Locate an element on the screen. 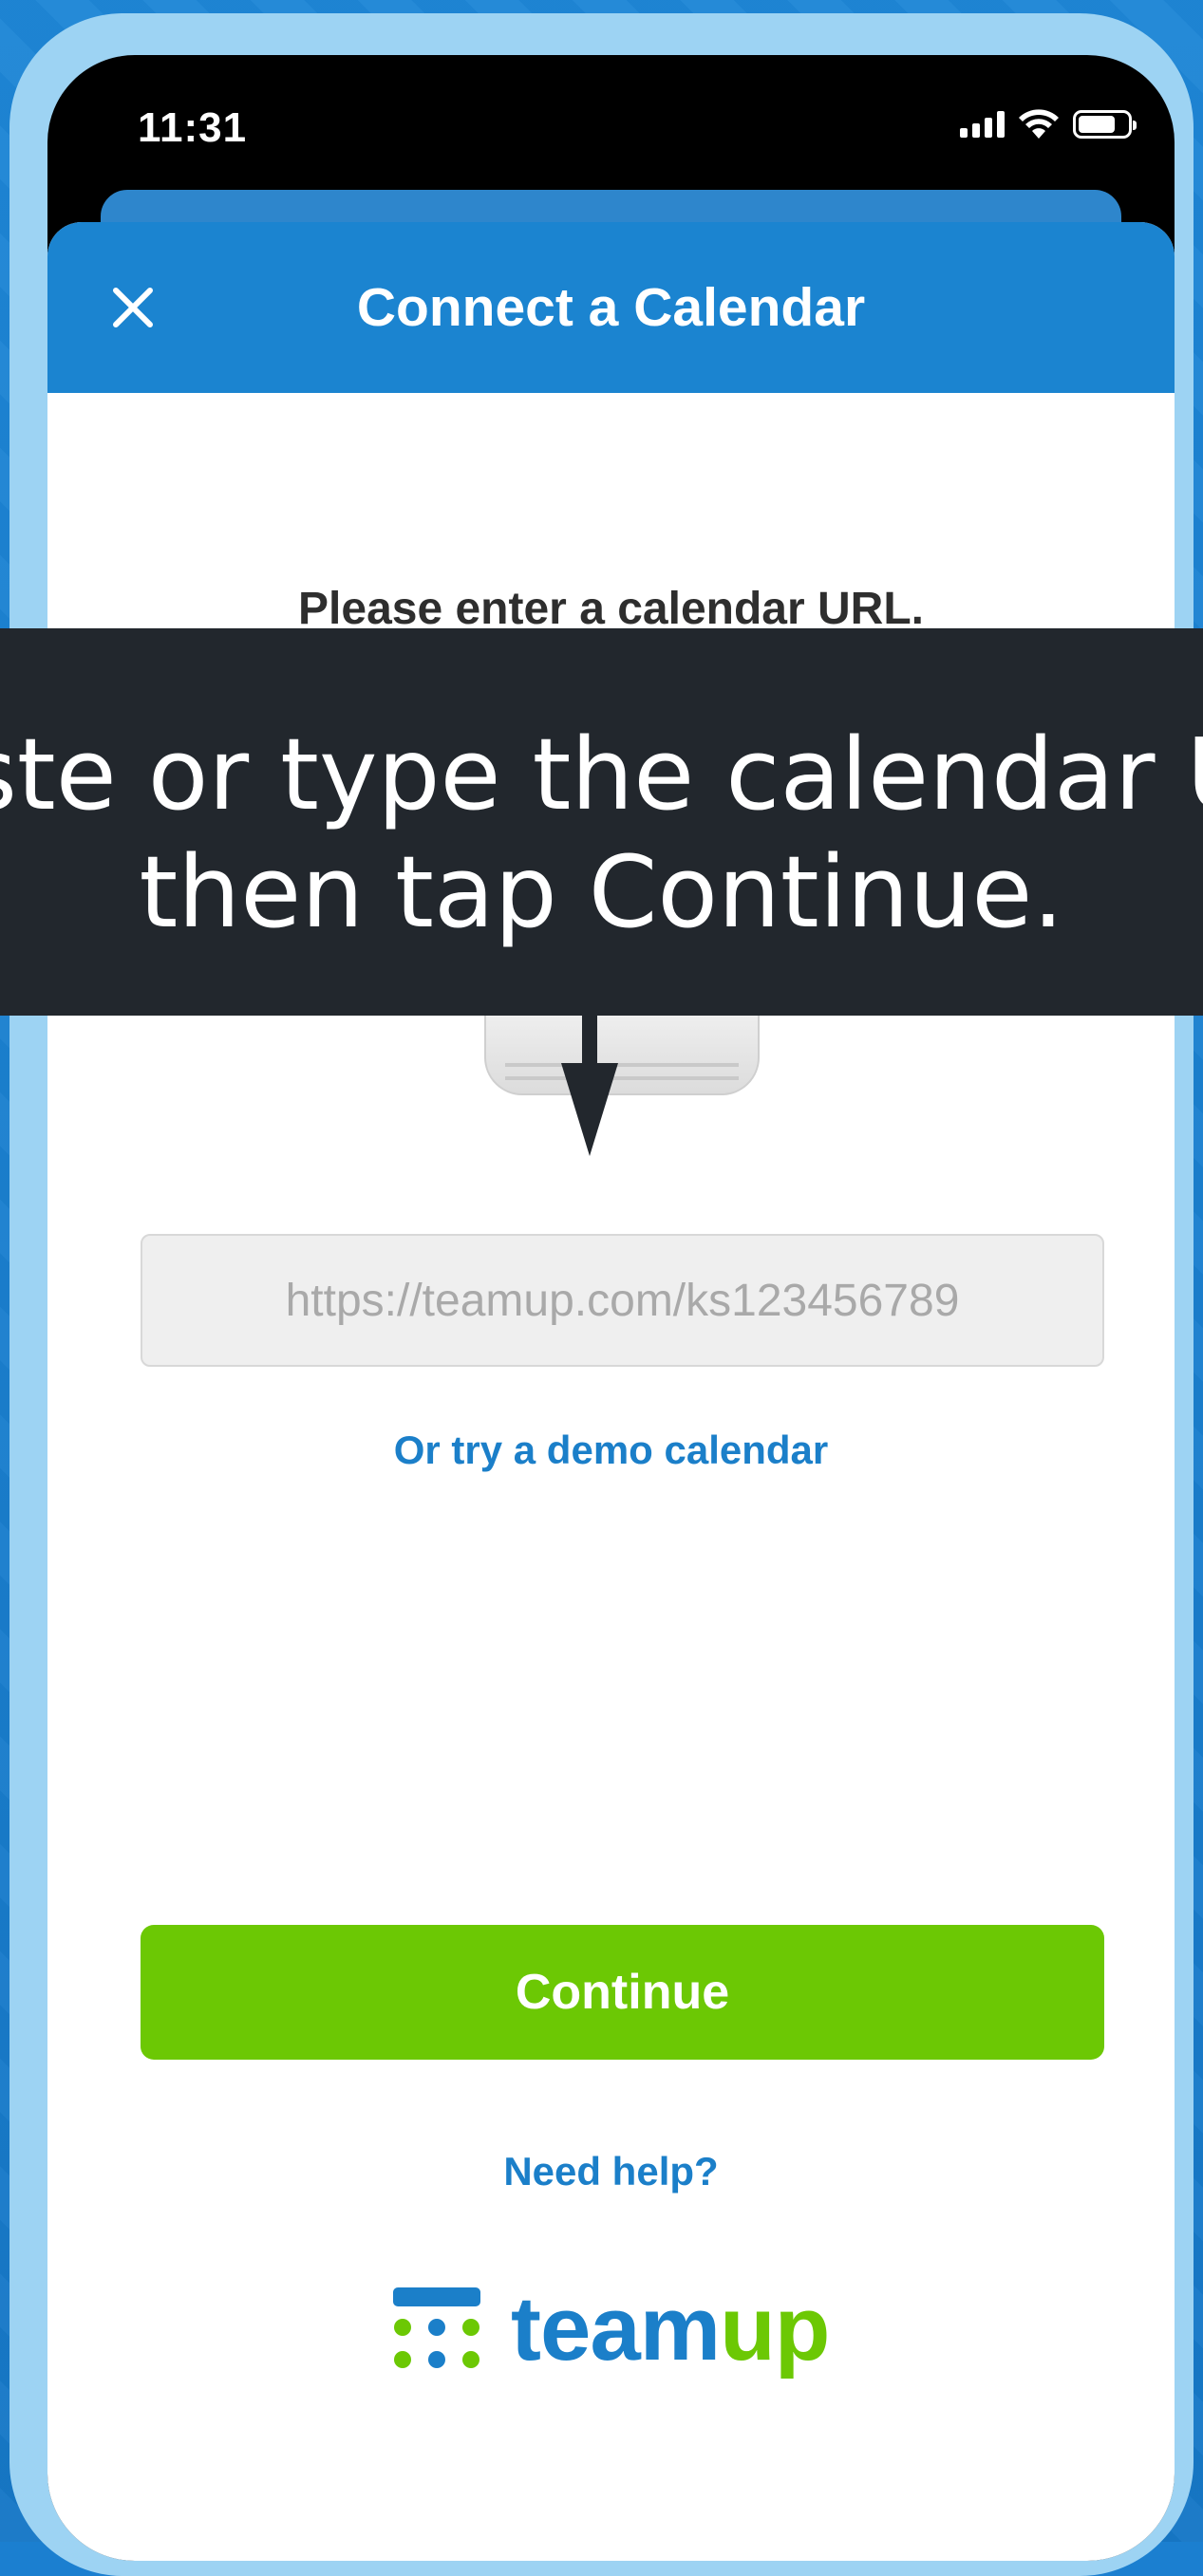 This screenshot has width=1203, height=2576. close-button is located at coordinates (133, 307).